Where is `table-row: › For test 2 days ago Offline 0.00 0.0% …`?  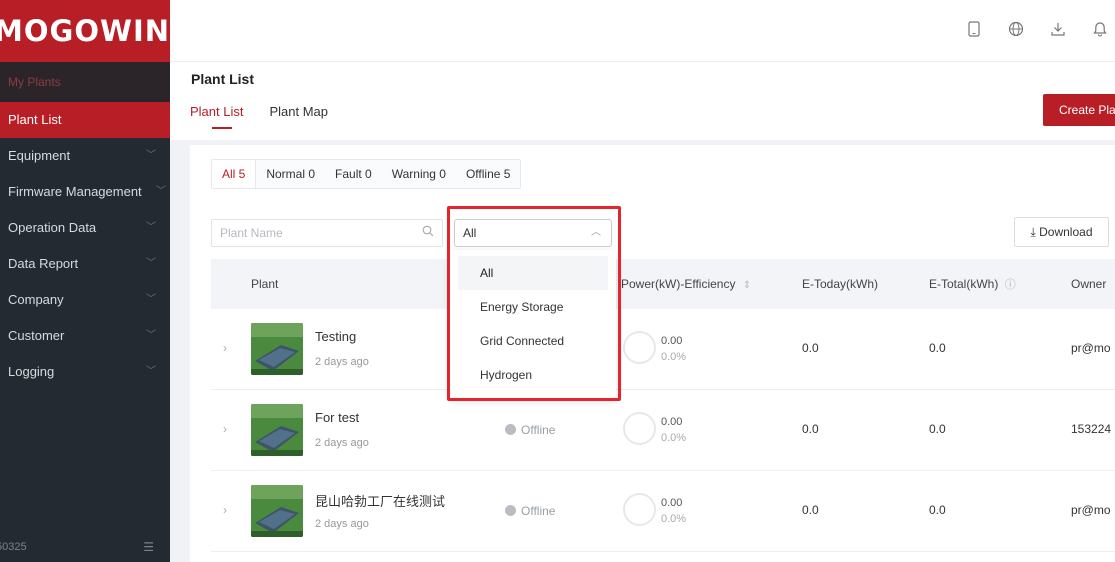 table-row: › For test 2 days ago Offline 0.00 0.0% … is located at coordinates (663, 430).